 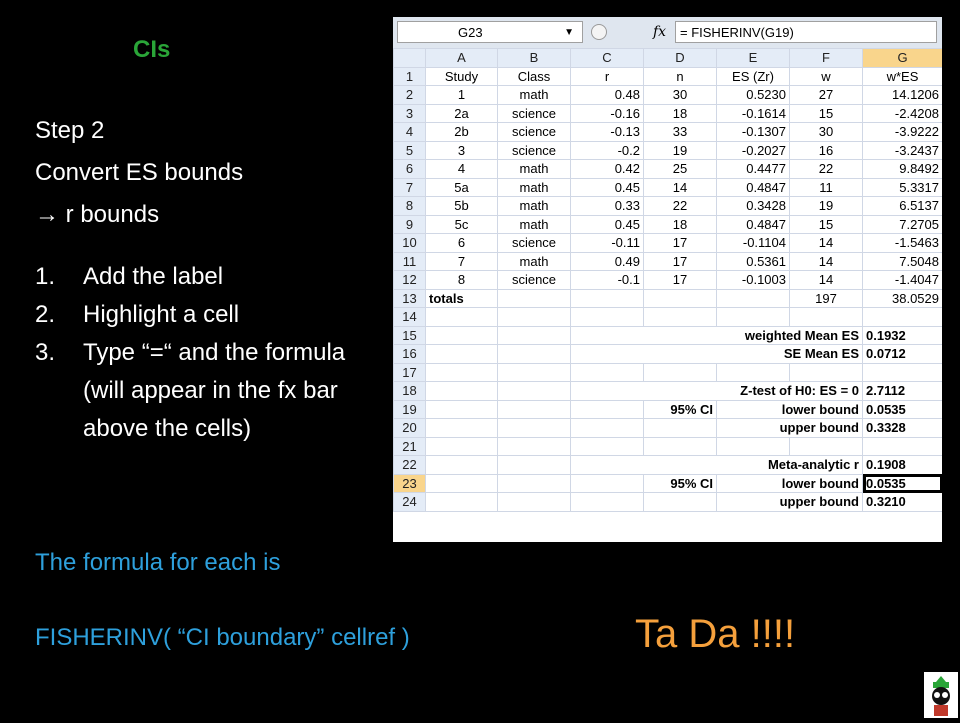 What do you see at coordinates (902, 261) in the screenshot?
I see `data-cell: 7.5048` at bounding box center [902, 261].